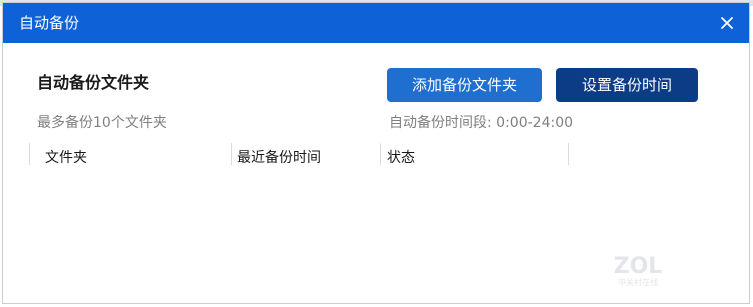 Image resolution: width=753 pixels, height=307 pixels. I want to click on set-backup-time-button: 设置备份时间, so click(627, 85).